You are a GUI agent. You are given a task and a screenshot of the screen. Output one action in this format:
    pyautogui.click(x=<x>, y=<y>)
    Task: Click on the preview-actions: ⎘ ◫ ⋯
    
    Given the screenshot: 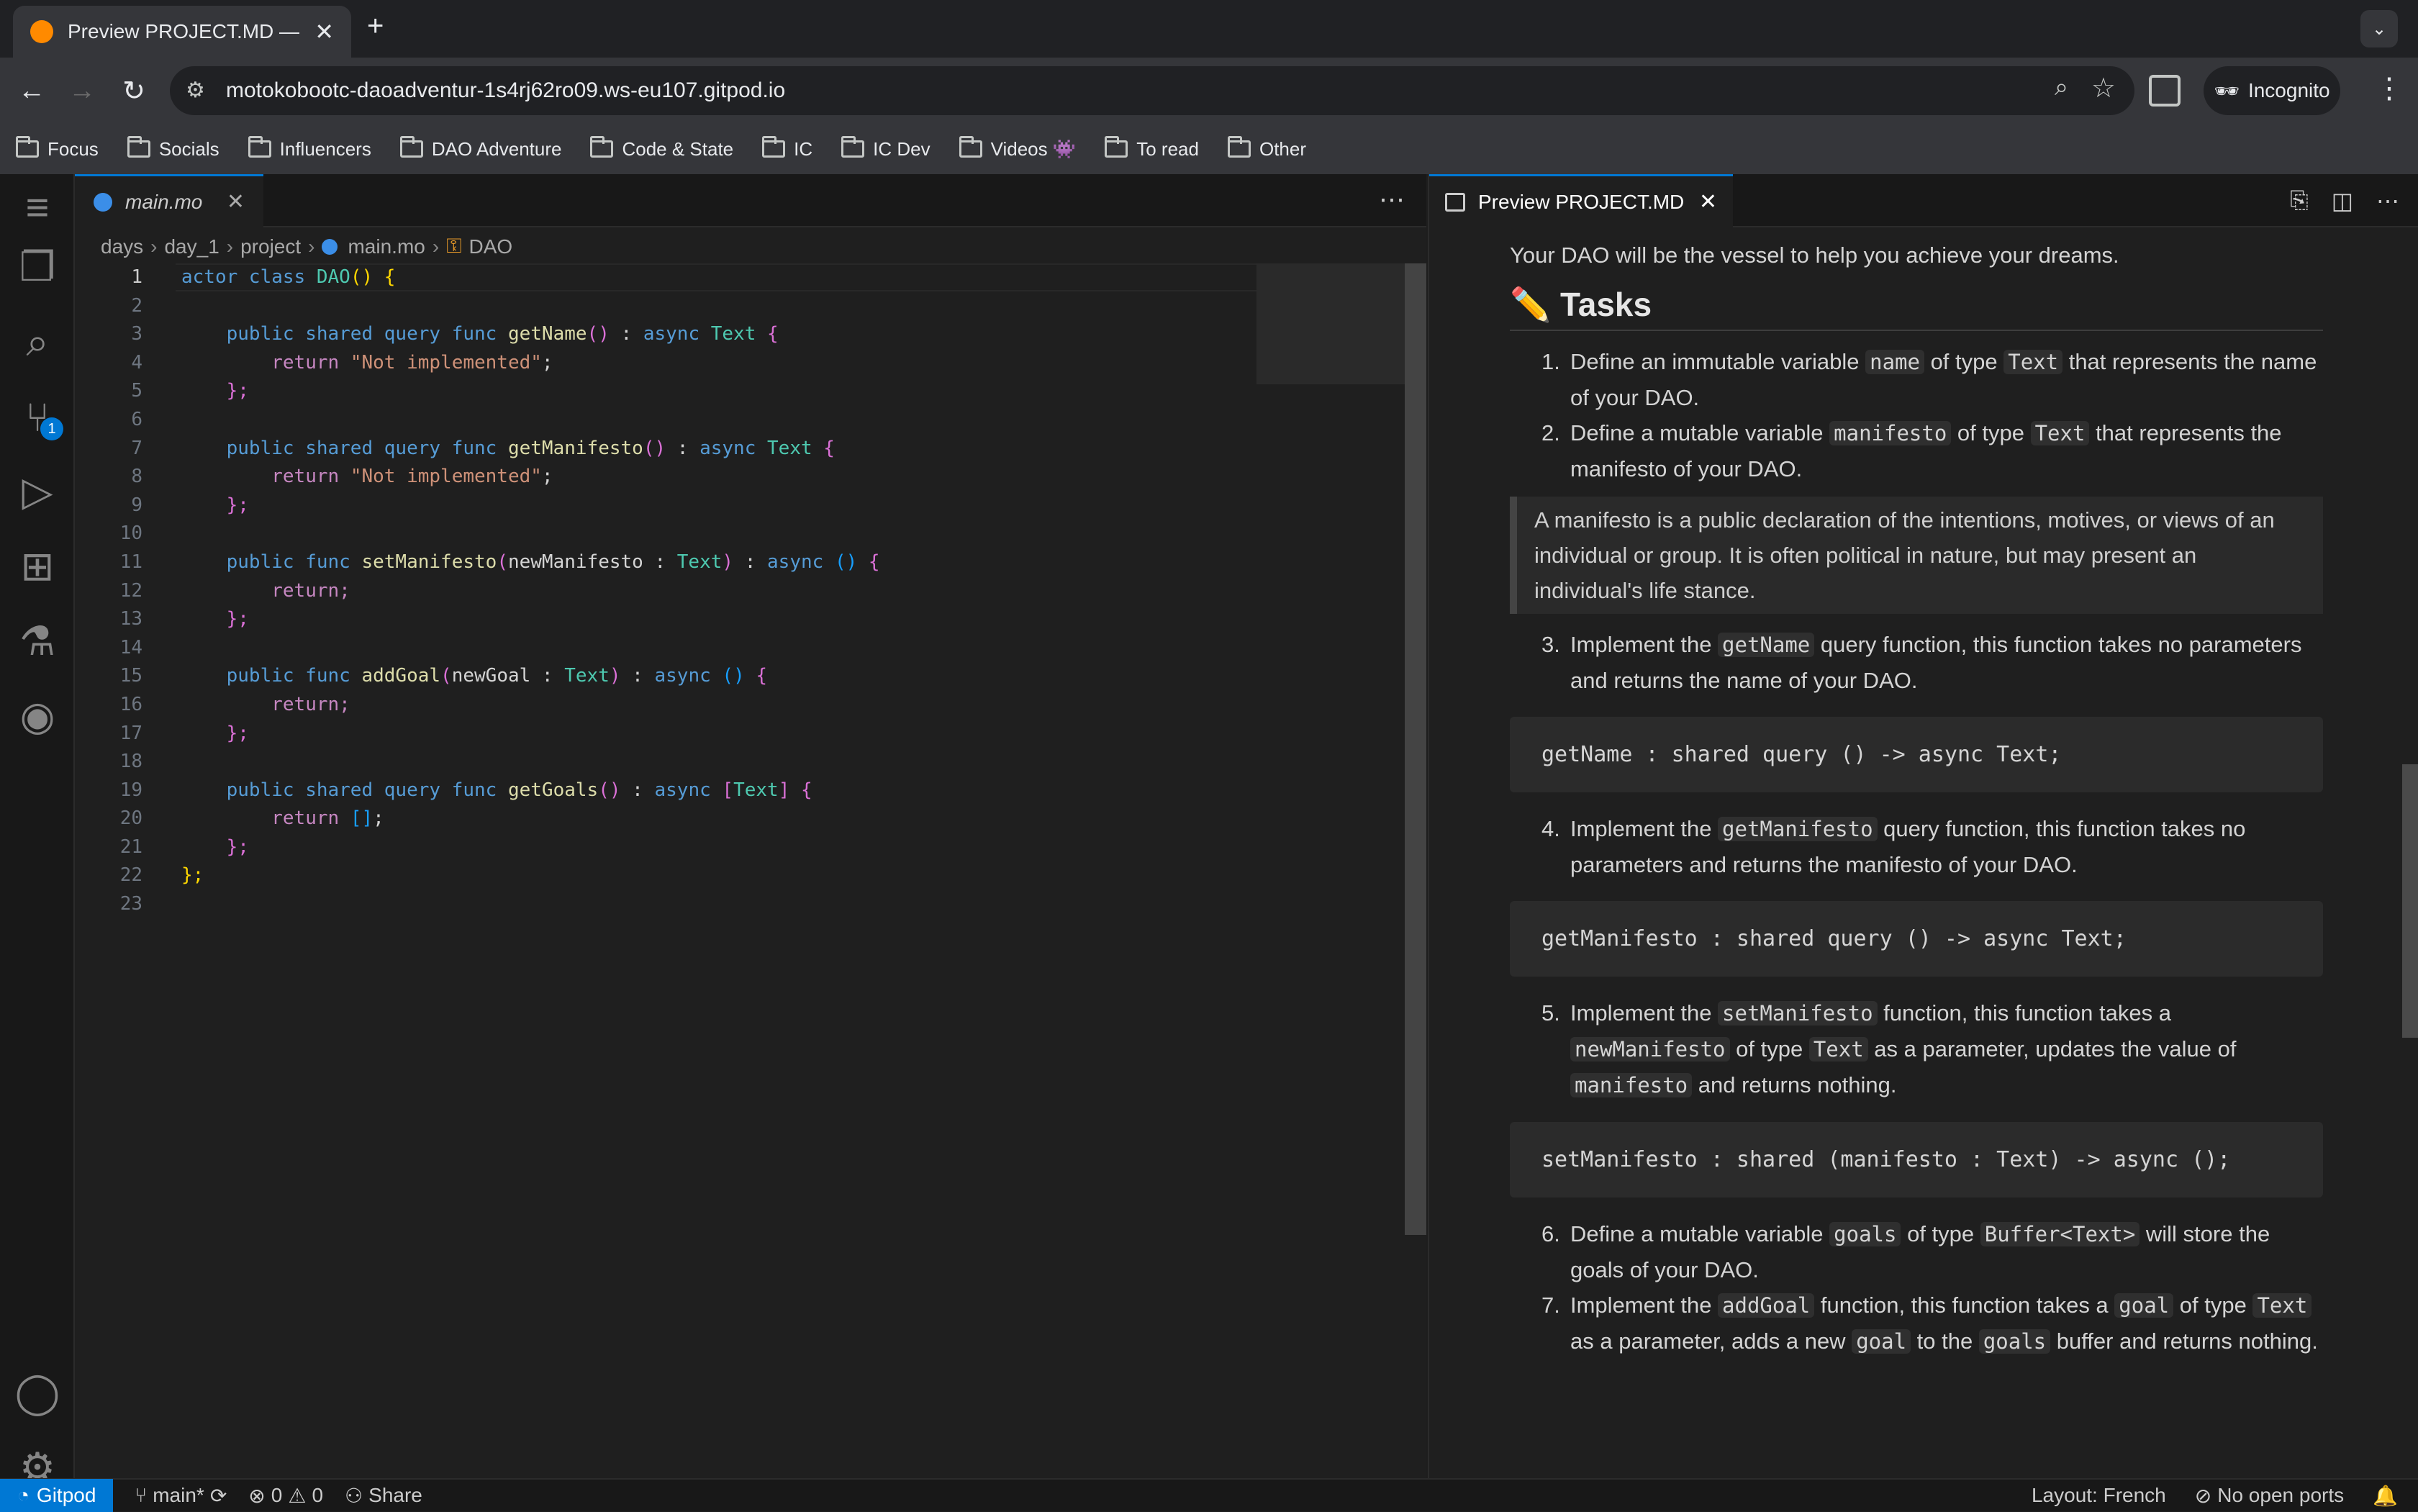 What is the action you would take?
    pyautogui.click(x=2344, y=201)
    